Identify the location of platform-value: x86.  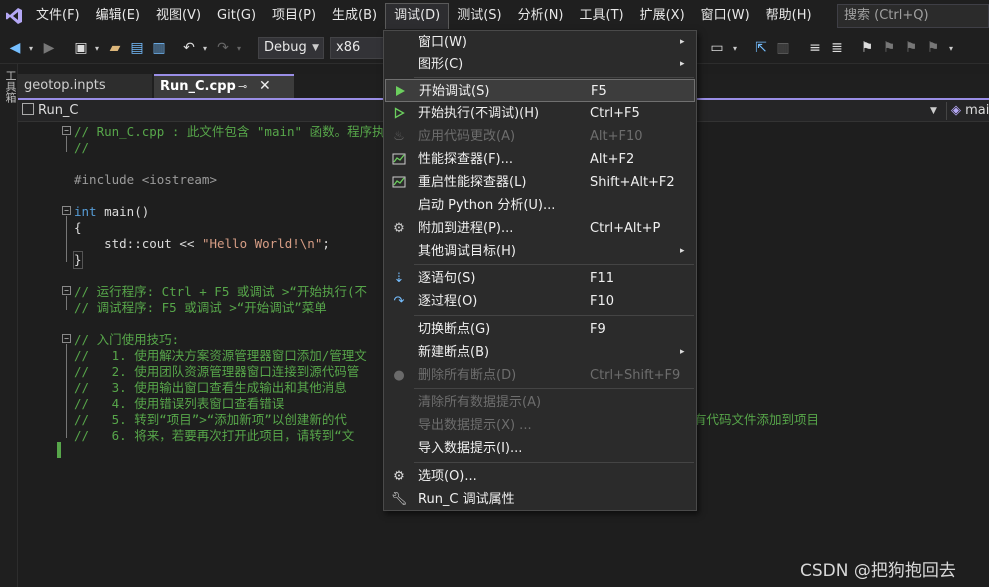
(348, 47).